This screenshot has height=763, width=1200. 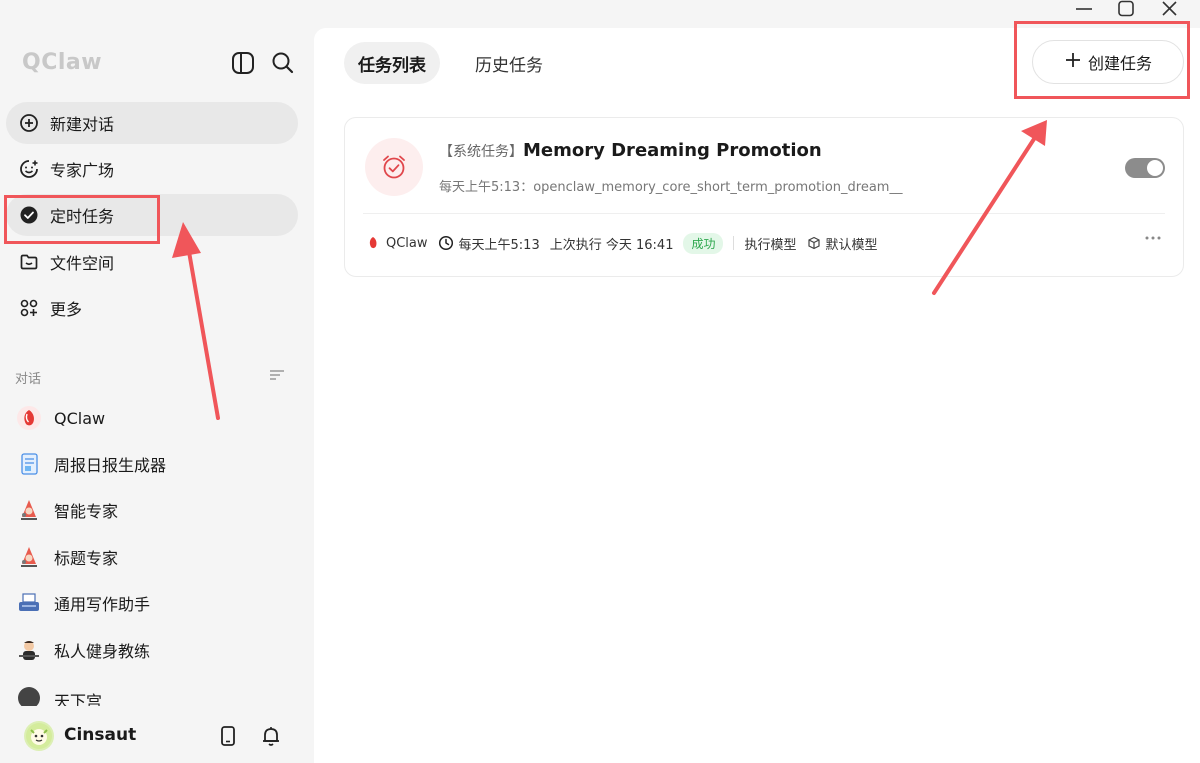 What do you see at coordinates (156, 603) in the screenshot?
I see `conversation-writing-assistant: 通用写作助手` at bounding box center [156, 603].